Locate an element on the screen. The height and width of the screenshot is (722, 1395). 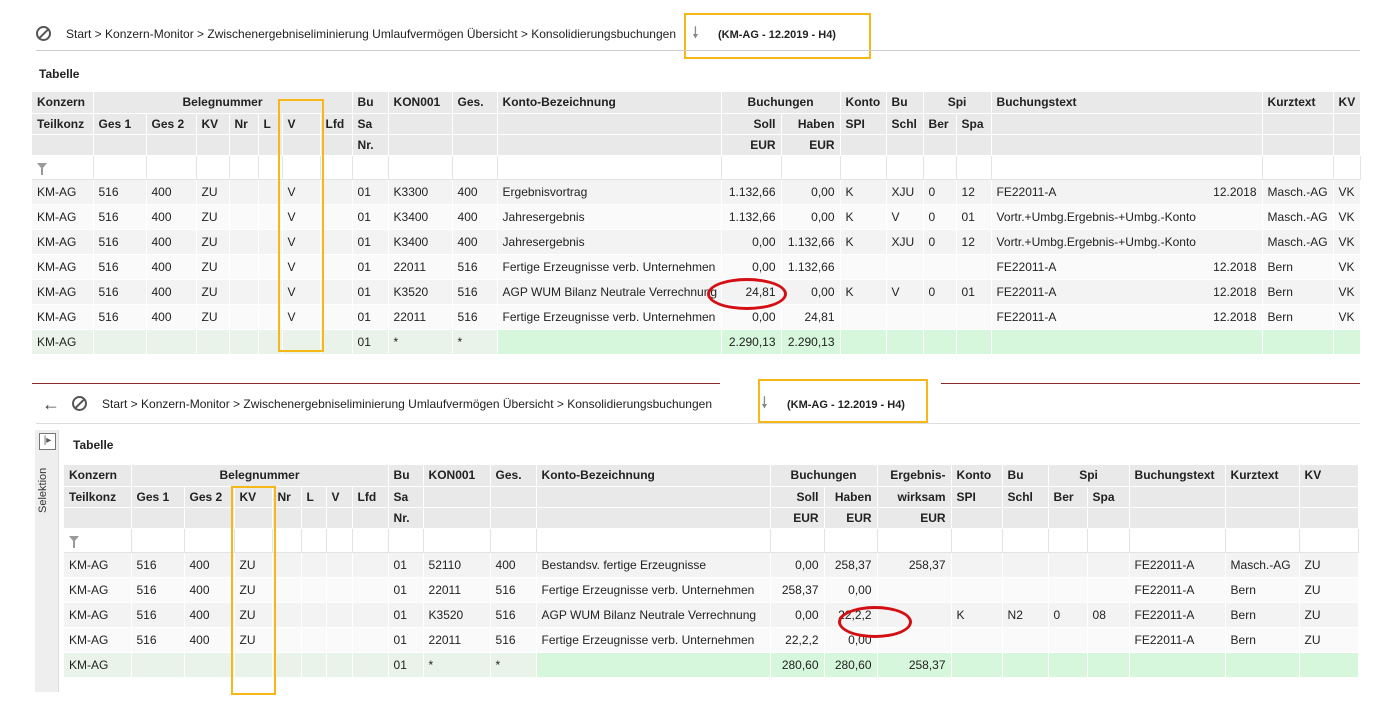
back-arrow-icon: ← is located at coordinates (51, 404).